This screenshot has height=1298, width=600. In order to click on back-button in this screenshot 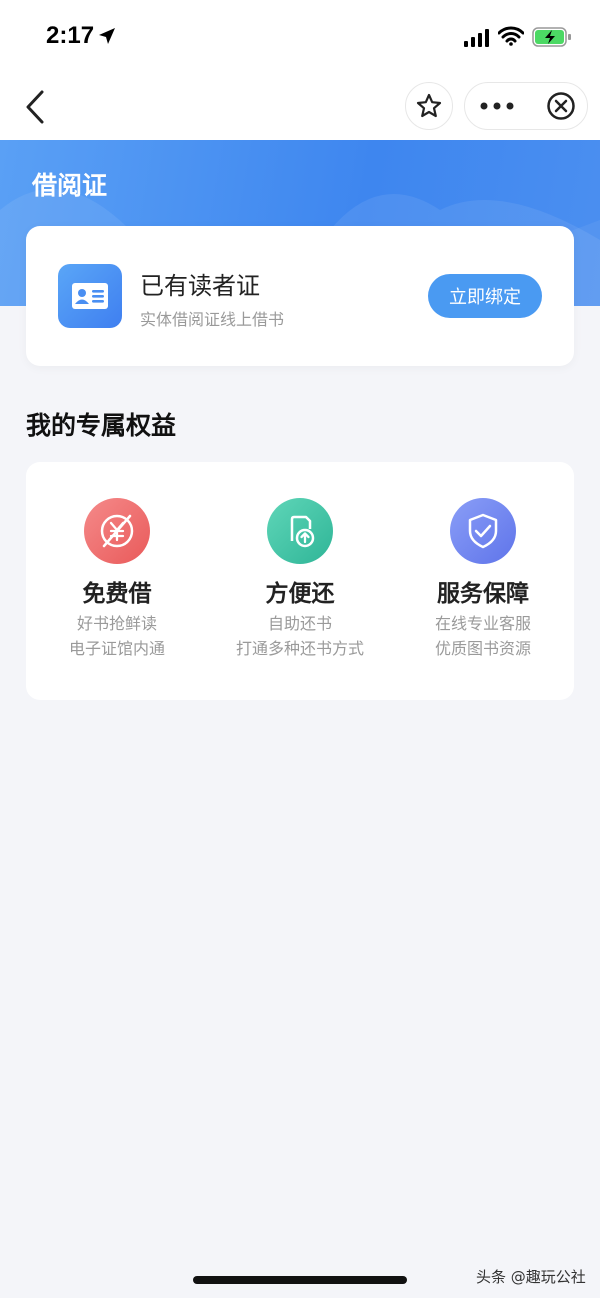, I will do `click(36, 107)`.